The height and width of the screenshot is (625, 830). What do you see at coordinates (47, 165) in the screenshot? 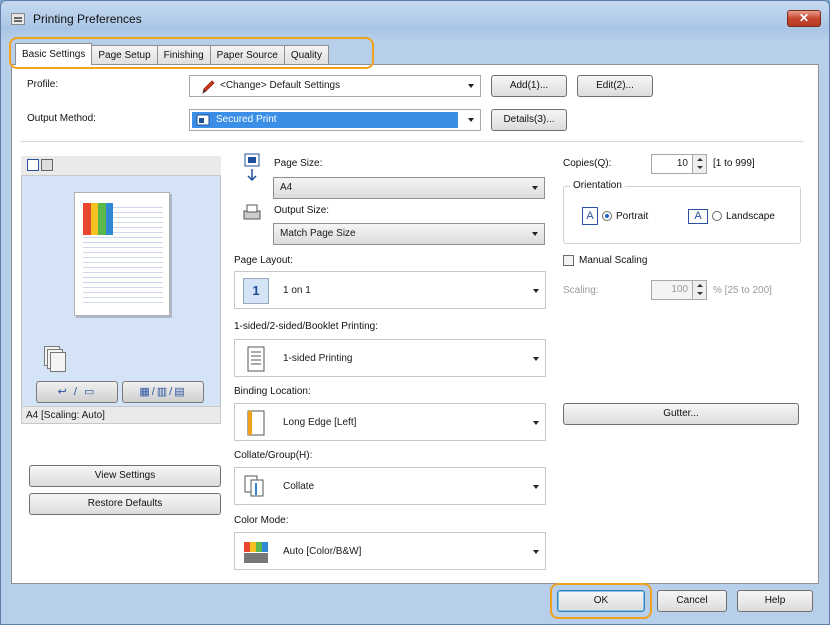
I see `printer-view-icon` at bounding box center [47, 165].